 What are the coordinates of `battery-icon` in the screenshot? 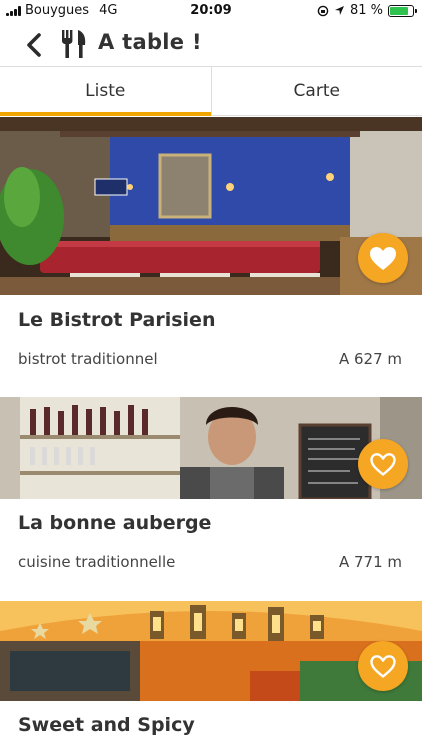 It's located at (402, 10).